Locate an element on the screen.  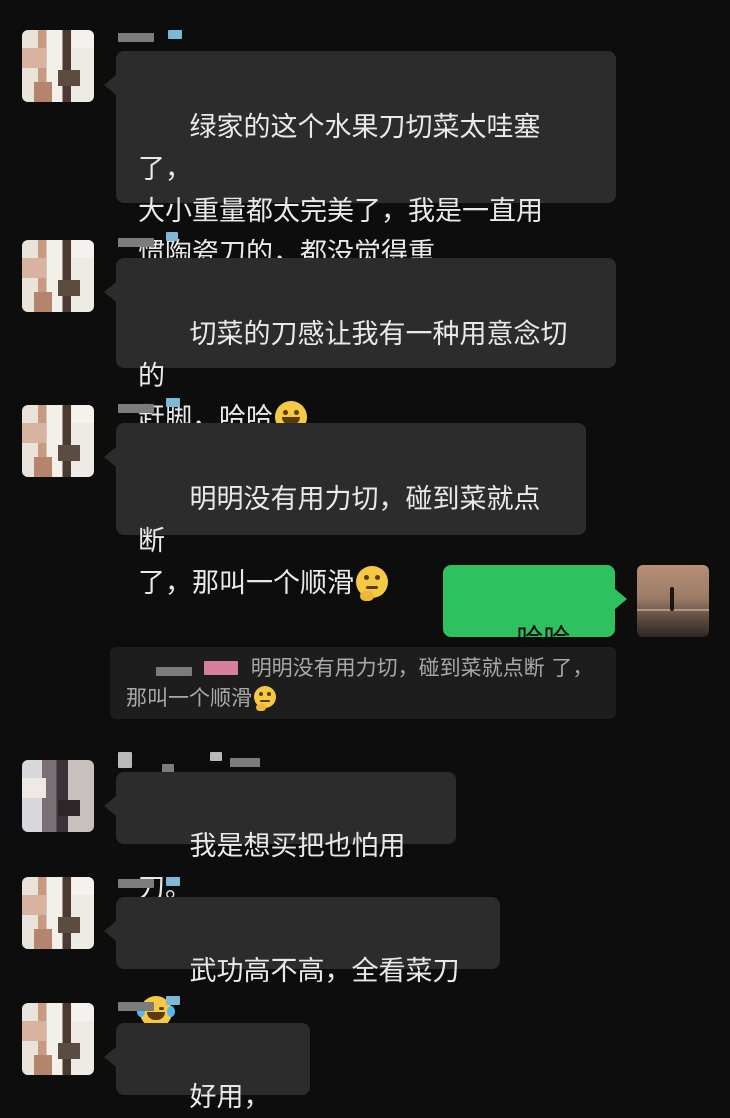
message-text: 武功高不高，全看菜刀 is located at coordinates (324, 971).